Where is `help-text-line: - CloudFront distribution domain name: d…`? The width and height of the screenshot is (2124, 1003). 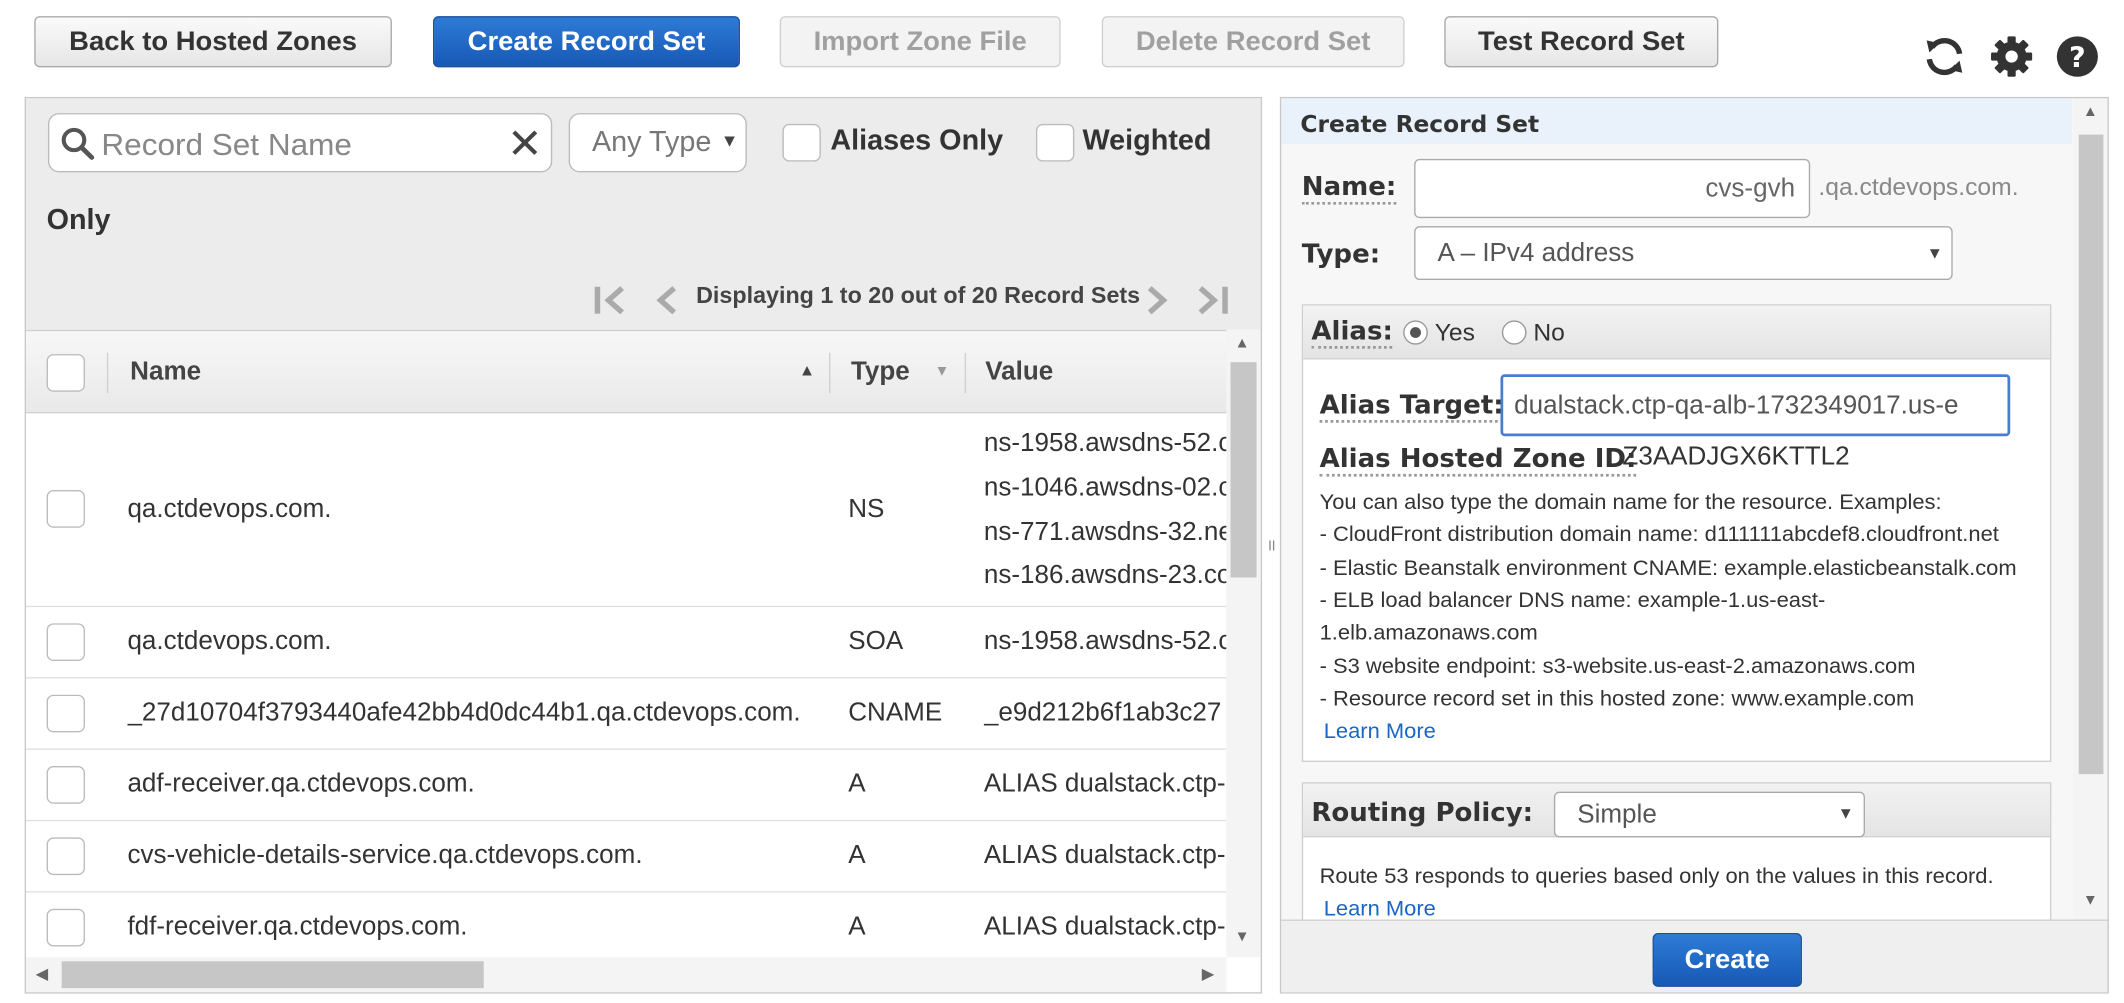 help-text-line: - CloudFront distribution domain name: d… is located at coordinates (1659, 535).